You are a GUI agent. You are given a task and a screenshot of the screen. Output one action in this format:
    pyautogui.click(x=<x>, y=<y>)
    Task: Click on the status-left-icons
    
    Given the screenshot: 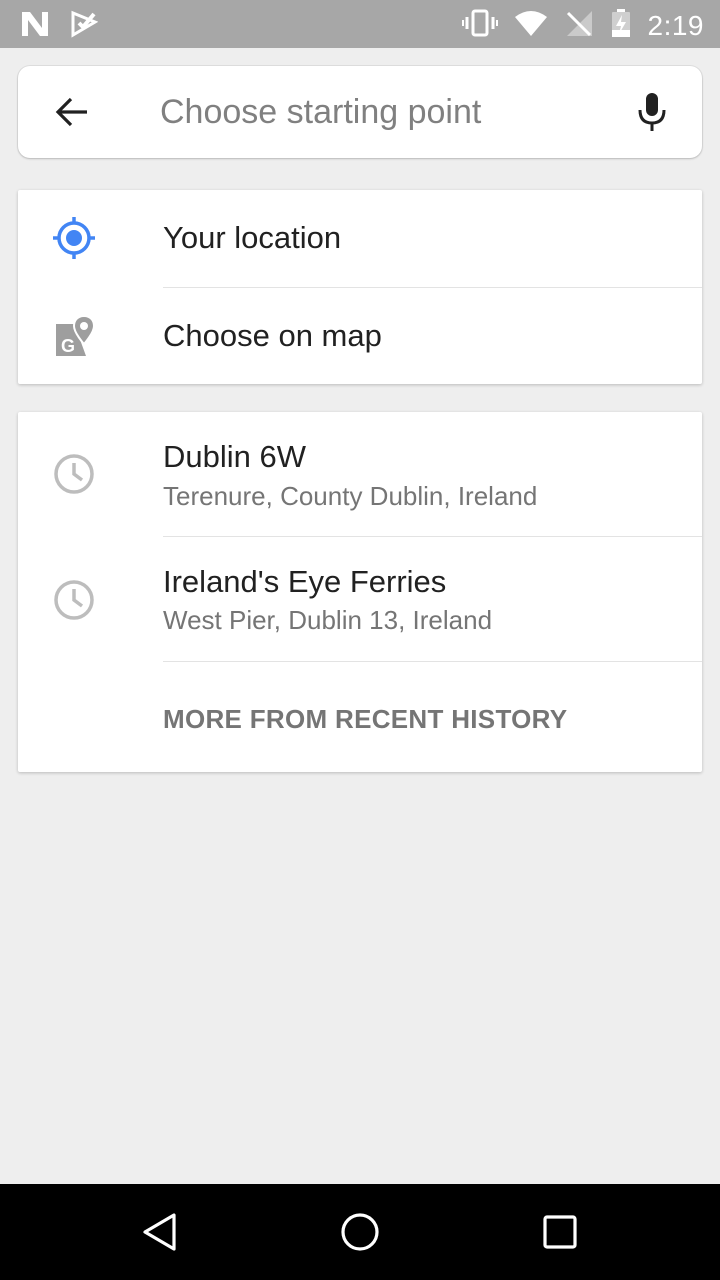 What is the action you would take?
    pyautogui.click(x=59, y=26)
    